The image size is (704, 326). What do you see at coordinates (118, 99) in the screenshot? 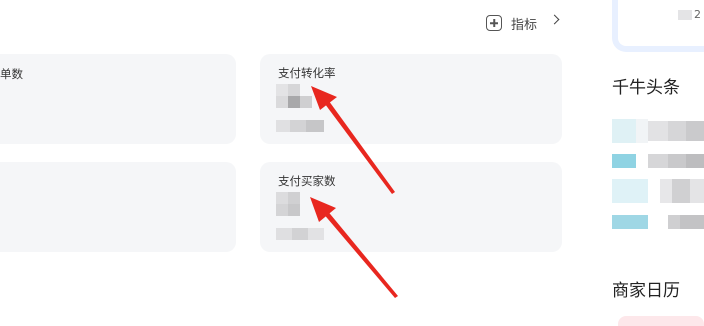
I see `metric-card-order-count: 单数` at bounding box center [118, 99].